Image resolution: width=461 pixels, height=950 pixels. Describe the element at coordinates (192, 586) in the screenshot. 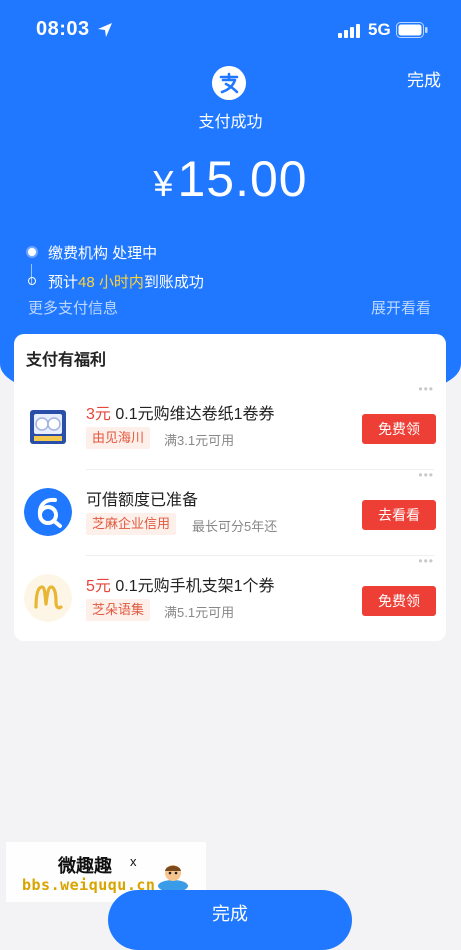

I see `benefit-text-3: 0.1元购手机支架1个券` at that location.